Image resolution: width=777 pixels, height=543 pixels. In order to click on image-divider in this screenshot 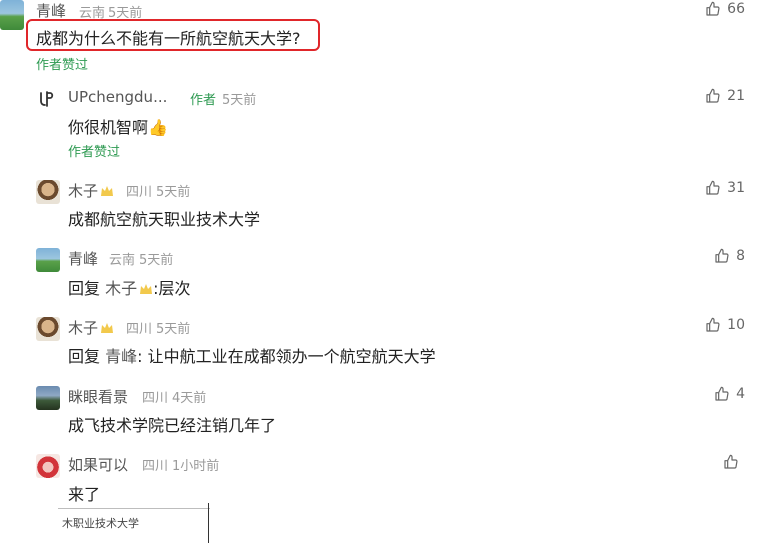, I will do `click(208, 523)`.